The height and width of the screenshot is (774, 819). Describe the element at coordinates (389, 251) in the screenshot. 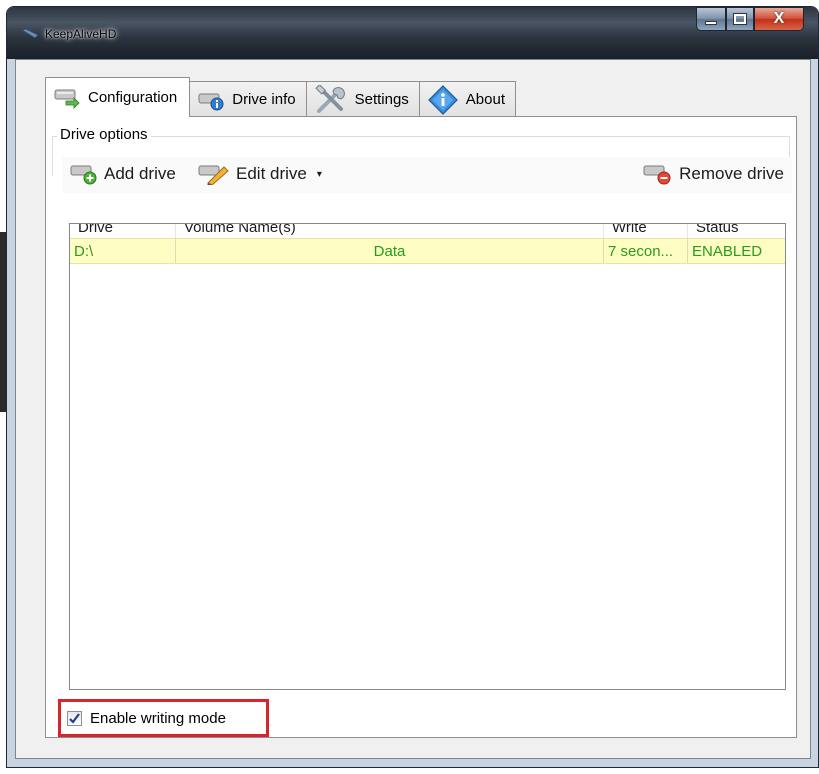

I see `cell-volume: Data` at that location.